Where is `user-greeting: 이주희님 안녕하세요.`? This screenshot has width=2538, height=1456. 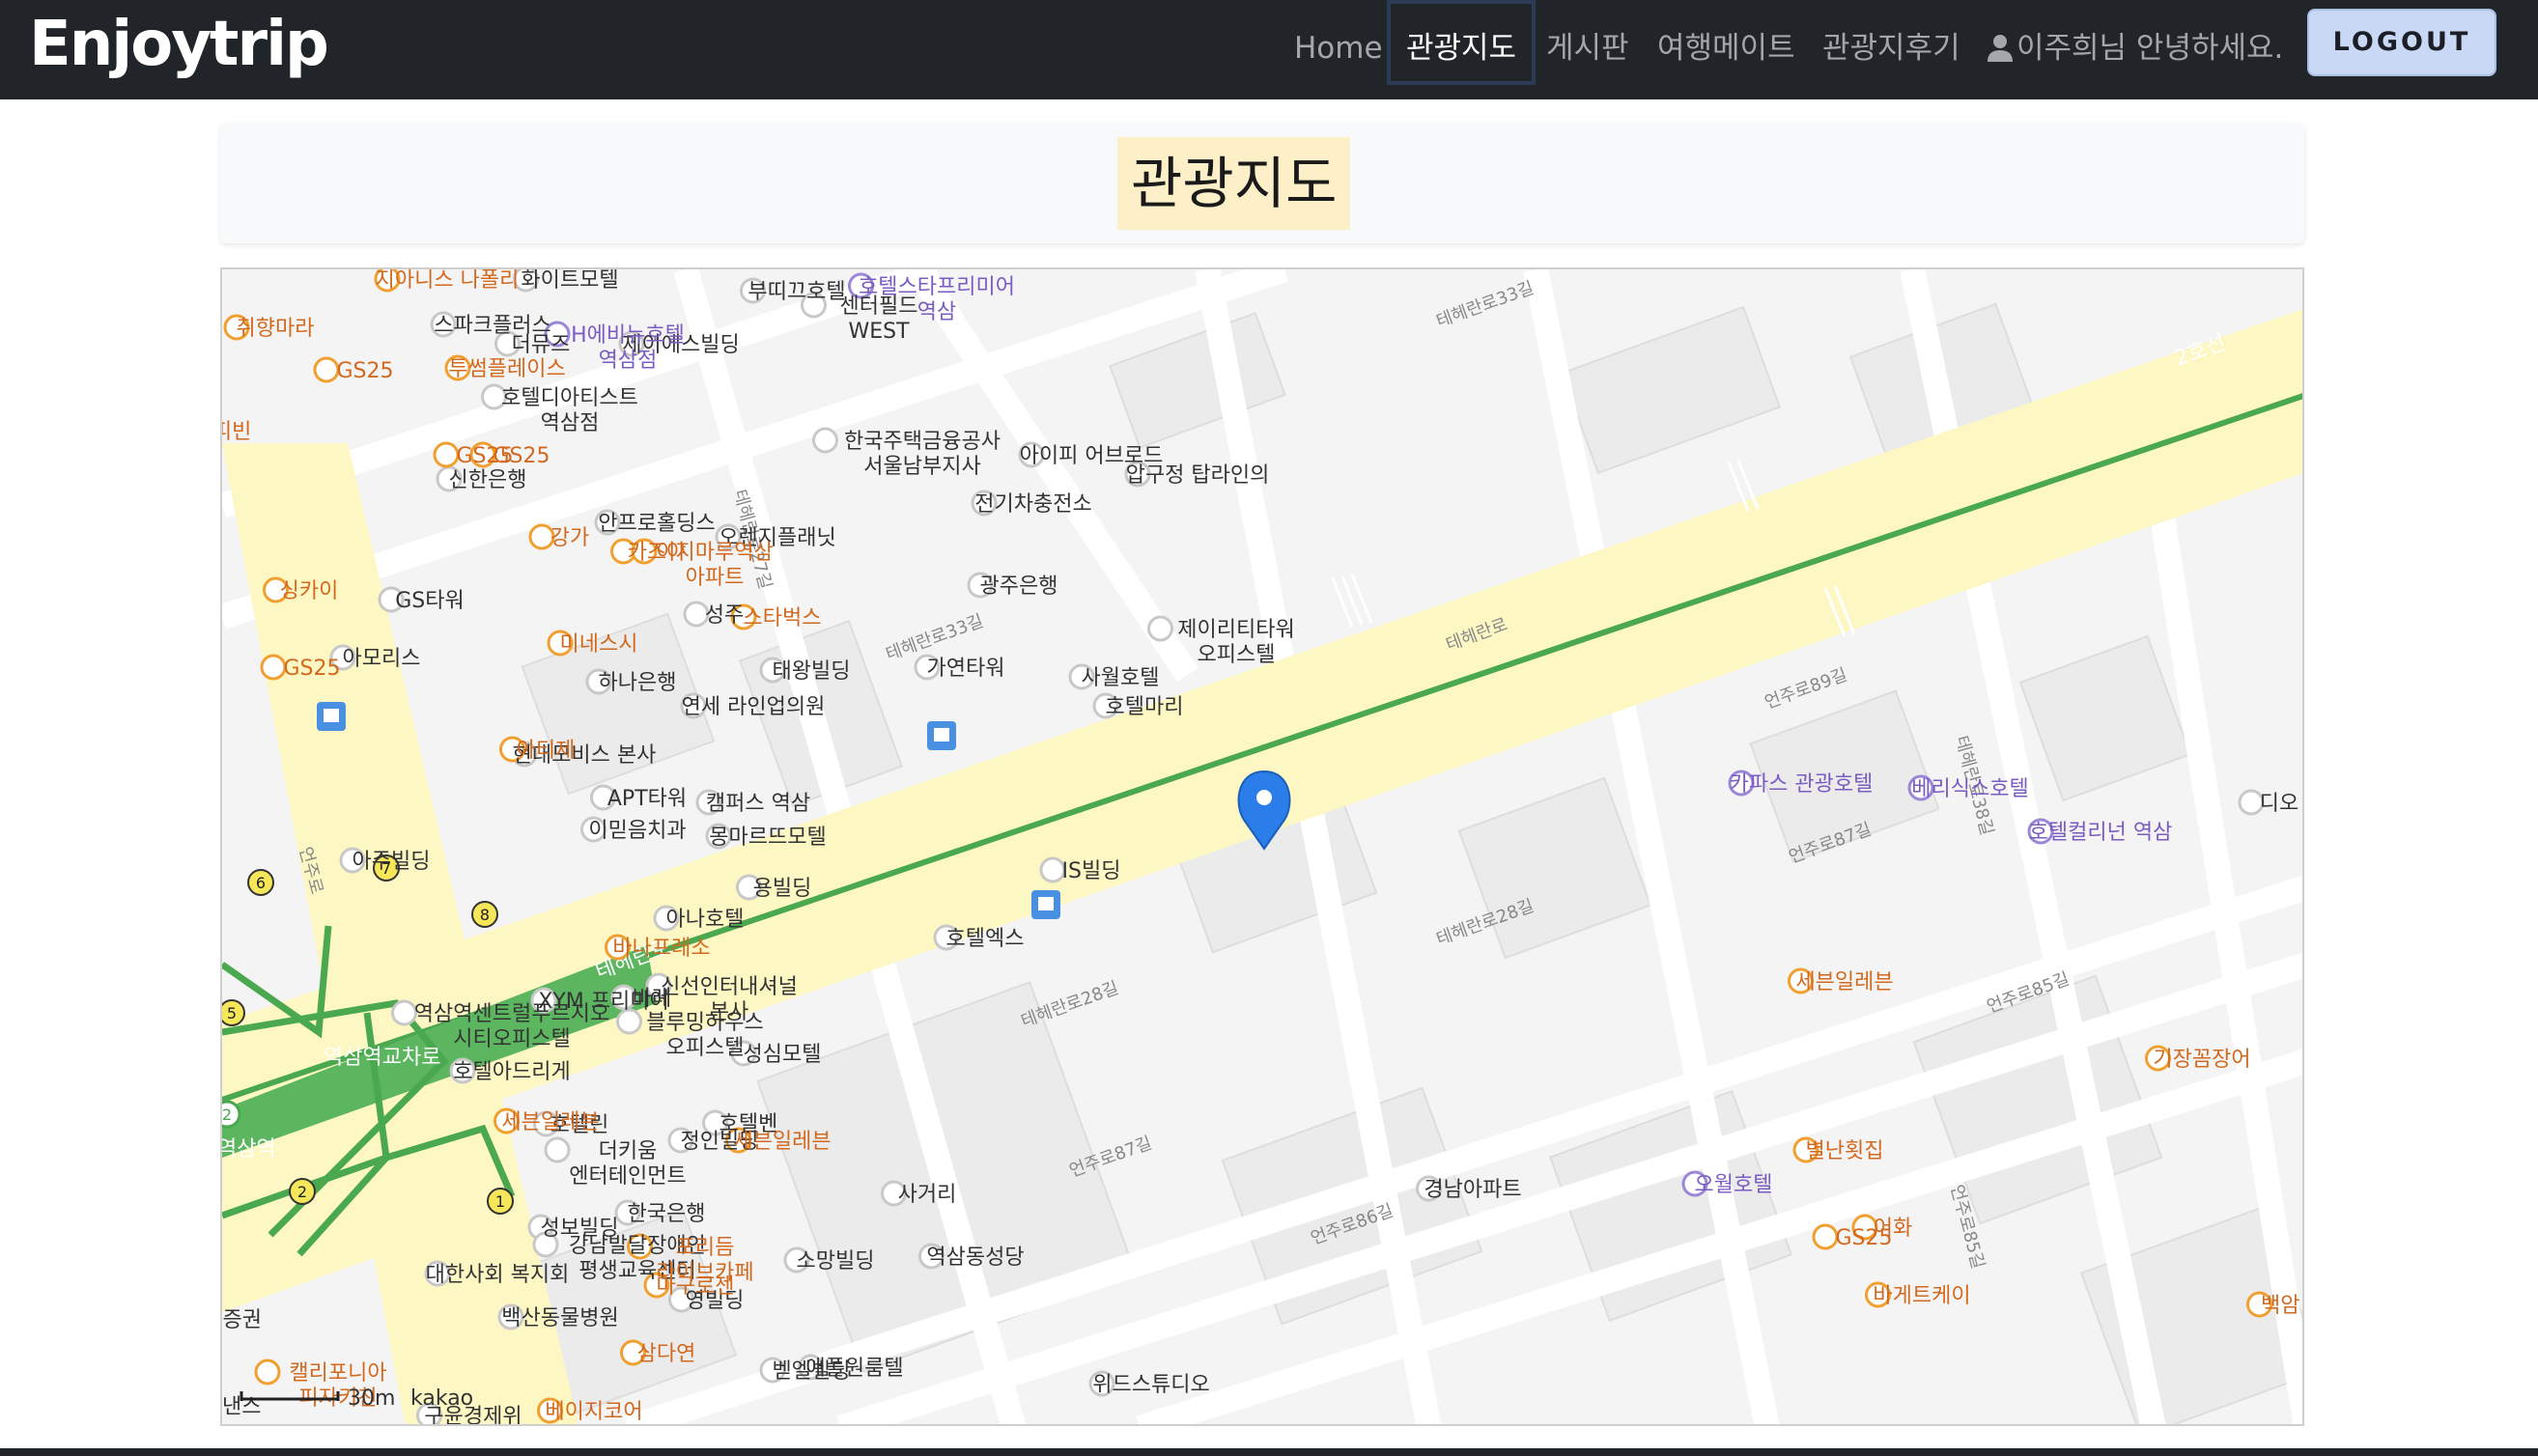 user-greeting: 이주희님 안녕하세요. is located at coordinates (2134, 48).